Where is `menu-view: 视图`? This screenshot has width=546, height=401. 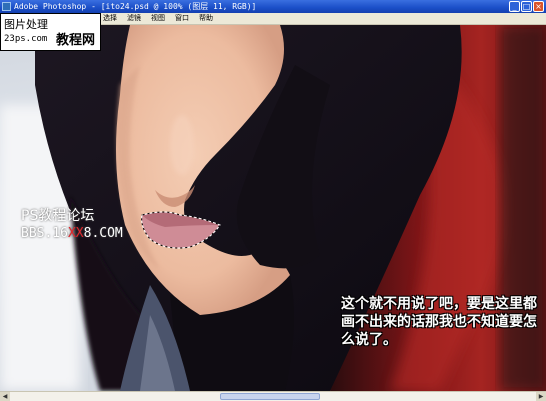
menu-view: 视图 is located at coordinates (158, 18).